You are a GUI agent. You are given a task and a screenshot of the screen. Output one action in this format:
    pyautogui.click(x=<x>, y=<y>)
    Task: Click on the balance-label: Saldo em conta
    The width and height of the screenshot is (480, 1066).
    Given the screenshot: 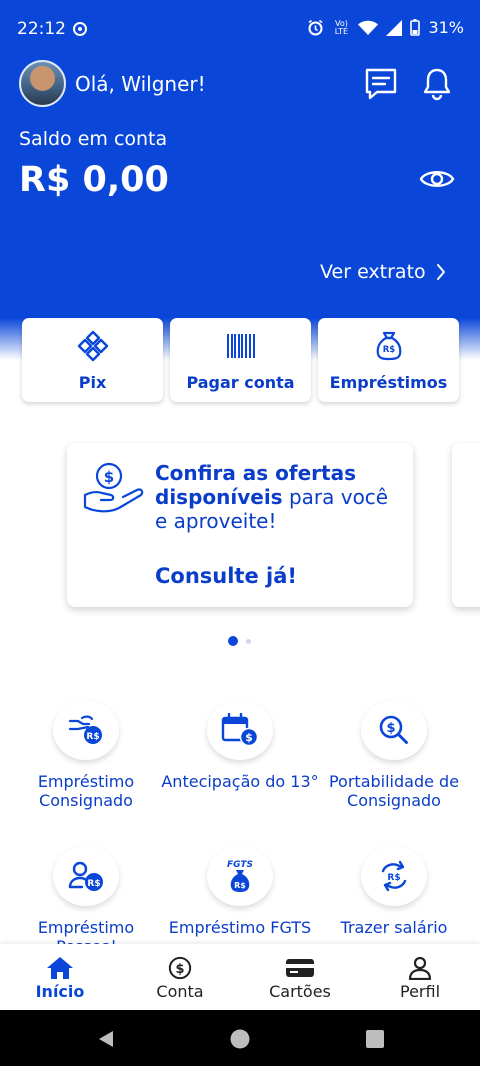 What is the action you would take?
    pyautogui.click(x=93, y=139)
    